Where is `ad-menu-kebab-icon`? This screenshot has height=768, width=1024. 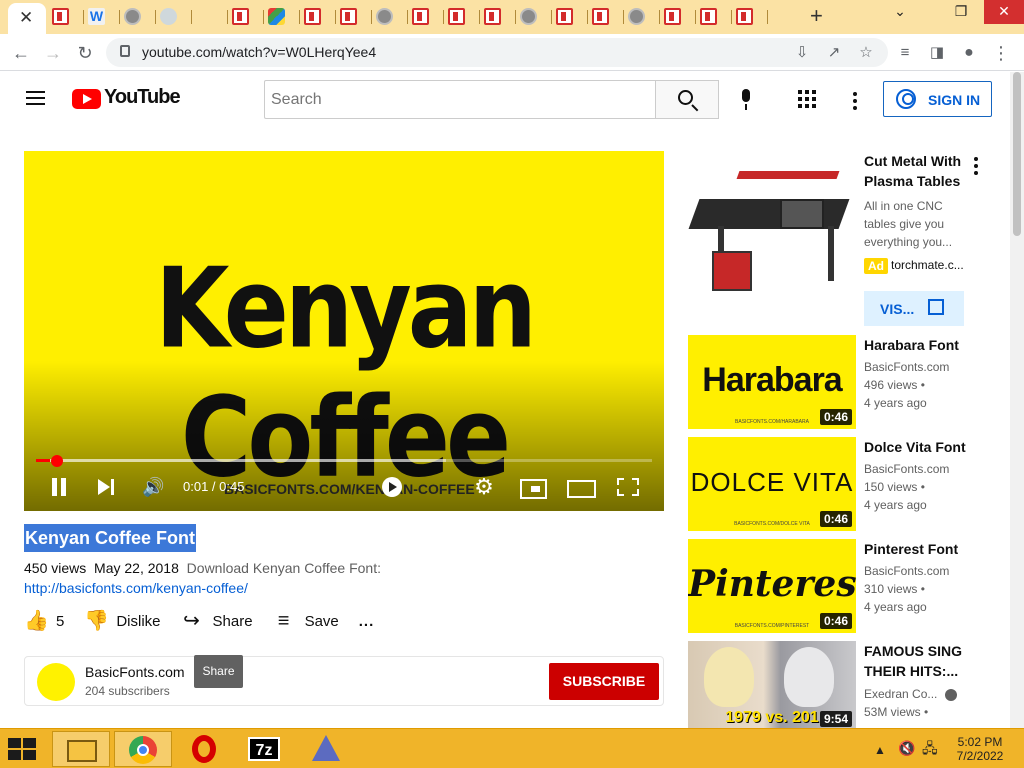
ad-menu-kebab-icon is located at coordinates (976, 166).